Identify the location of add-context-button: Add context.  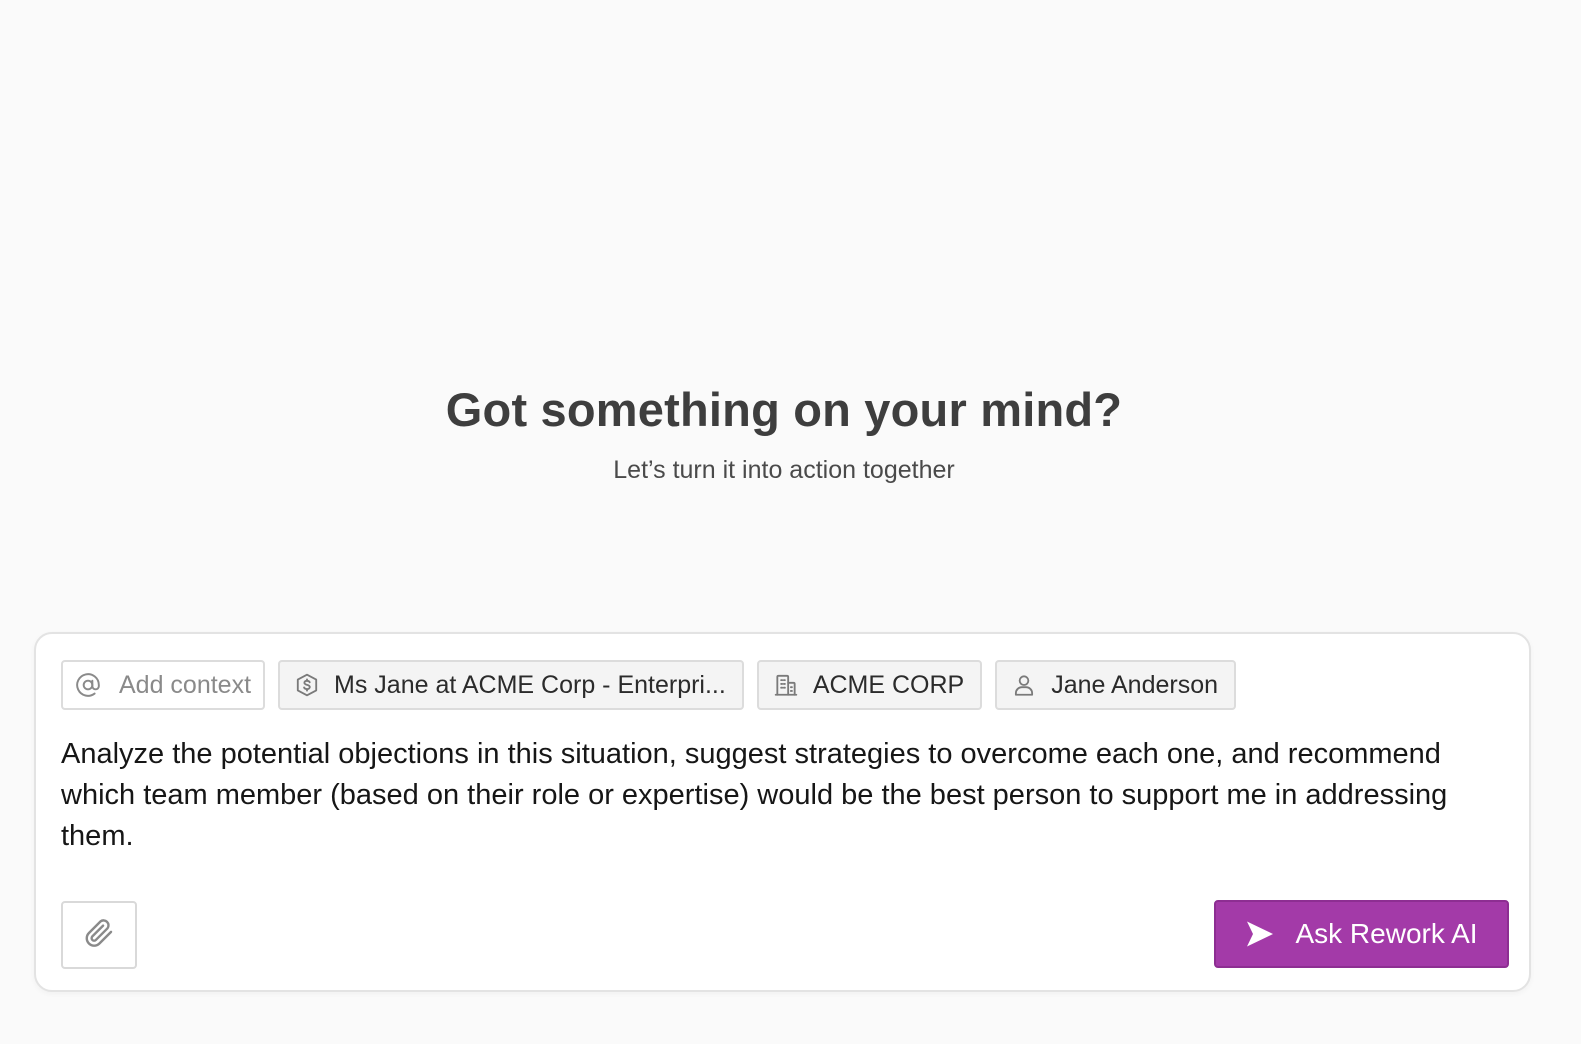
(163, 685).